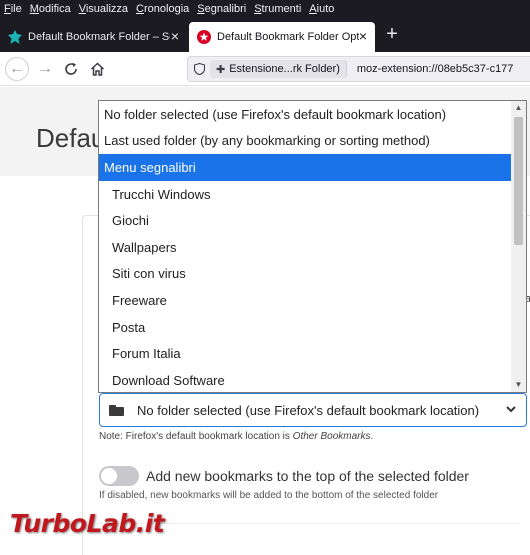  Describe the element at coordinates (331, 436) in the screenshot. I see `other-bookmarks-emphasis: Other Bookmarks` at that location.